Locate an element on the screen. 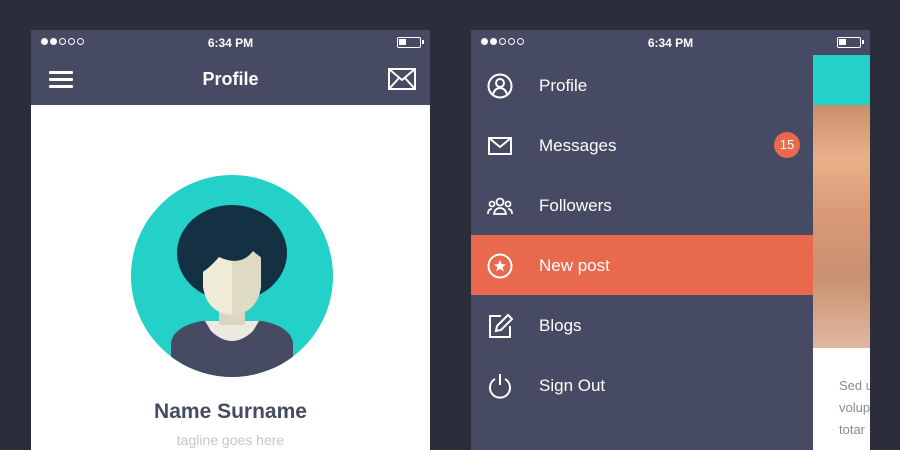 Image resolution: width=900 pixels, height=450 pixels. profile-name: Name Surname is located at coordinates (230, 411).